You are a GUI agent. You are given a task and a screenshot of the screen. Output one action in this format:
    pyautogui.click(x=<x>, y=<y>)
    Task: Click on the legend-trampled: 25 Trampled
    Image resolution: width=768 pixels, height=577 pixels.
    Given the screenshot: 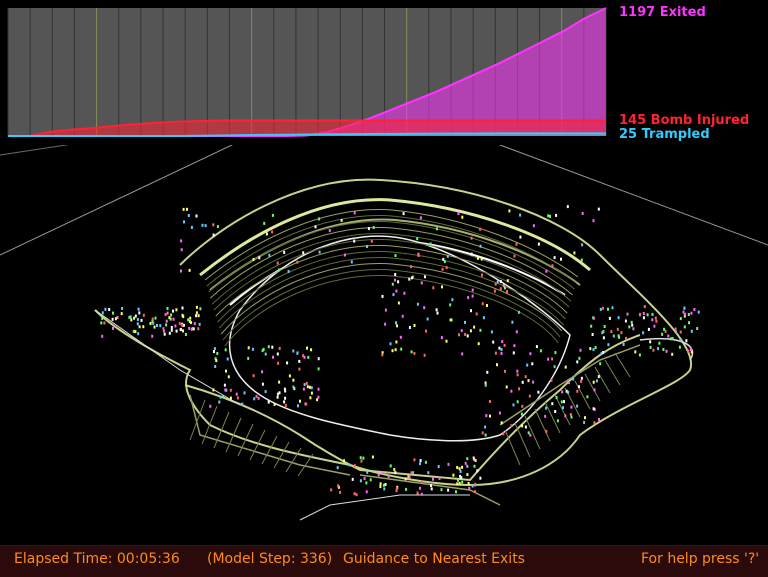 What is the action you would take?
    pyautogui.click(x=664, y=134)
    